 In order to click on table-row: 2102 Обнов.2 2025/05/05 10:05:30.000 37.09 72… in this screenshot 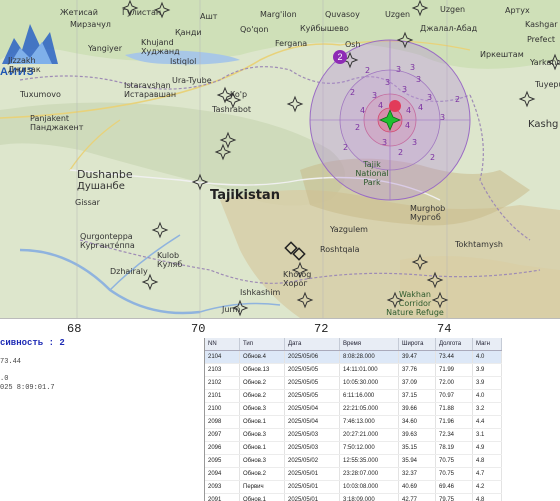, I will do `click(353, 383)`.